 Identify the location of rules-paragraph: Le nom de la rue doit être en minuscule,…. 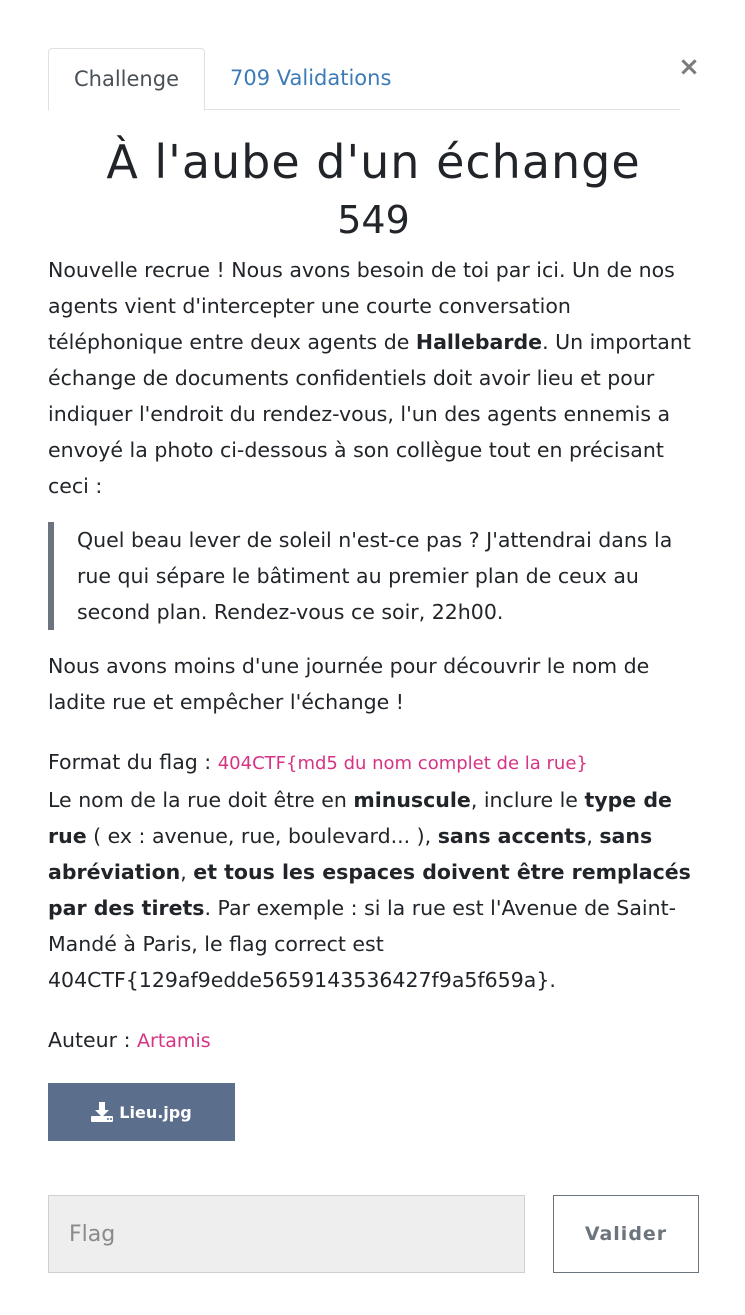
(373, 890).